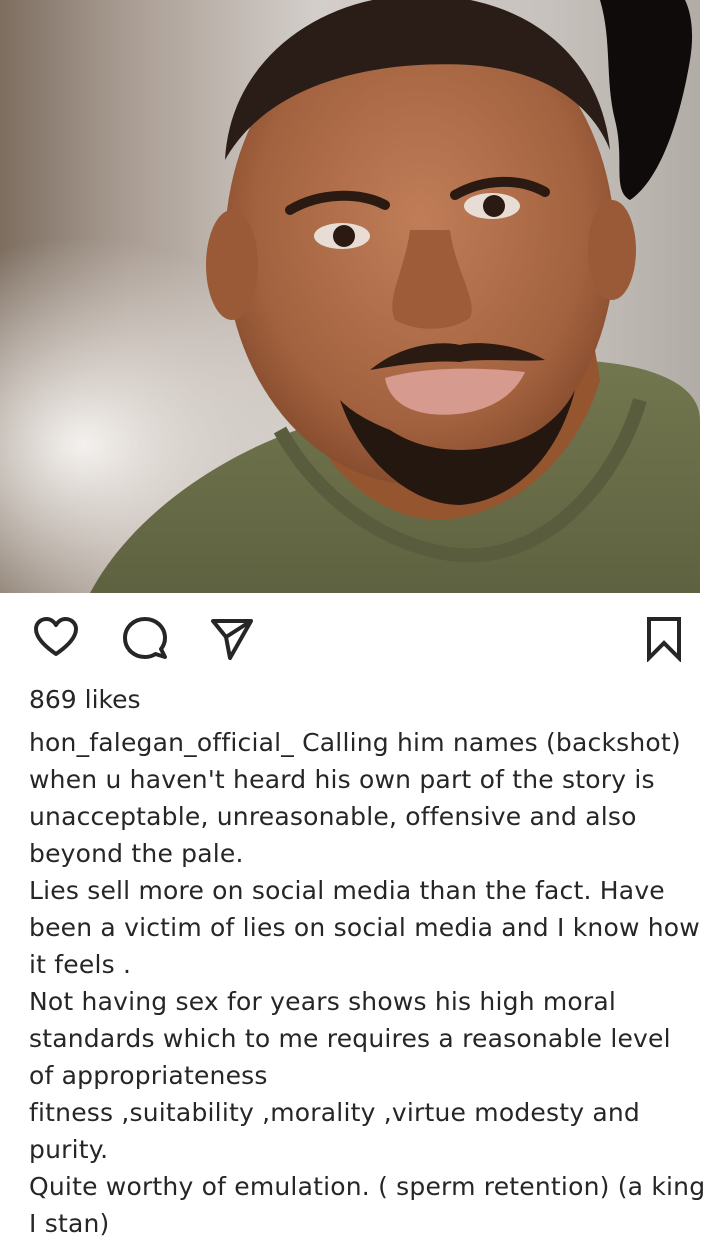 This screenshot has width=720, height=1258. Describe the element at coordinates (360, 638) in the screenshot. I see `post-action-bar` at that location.